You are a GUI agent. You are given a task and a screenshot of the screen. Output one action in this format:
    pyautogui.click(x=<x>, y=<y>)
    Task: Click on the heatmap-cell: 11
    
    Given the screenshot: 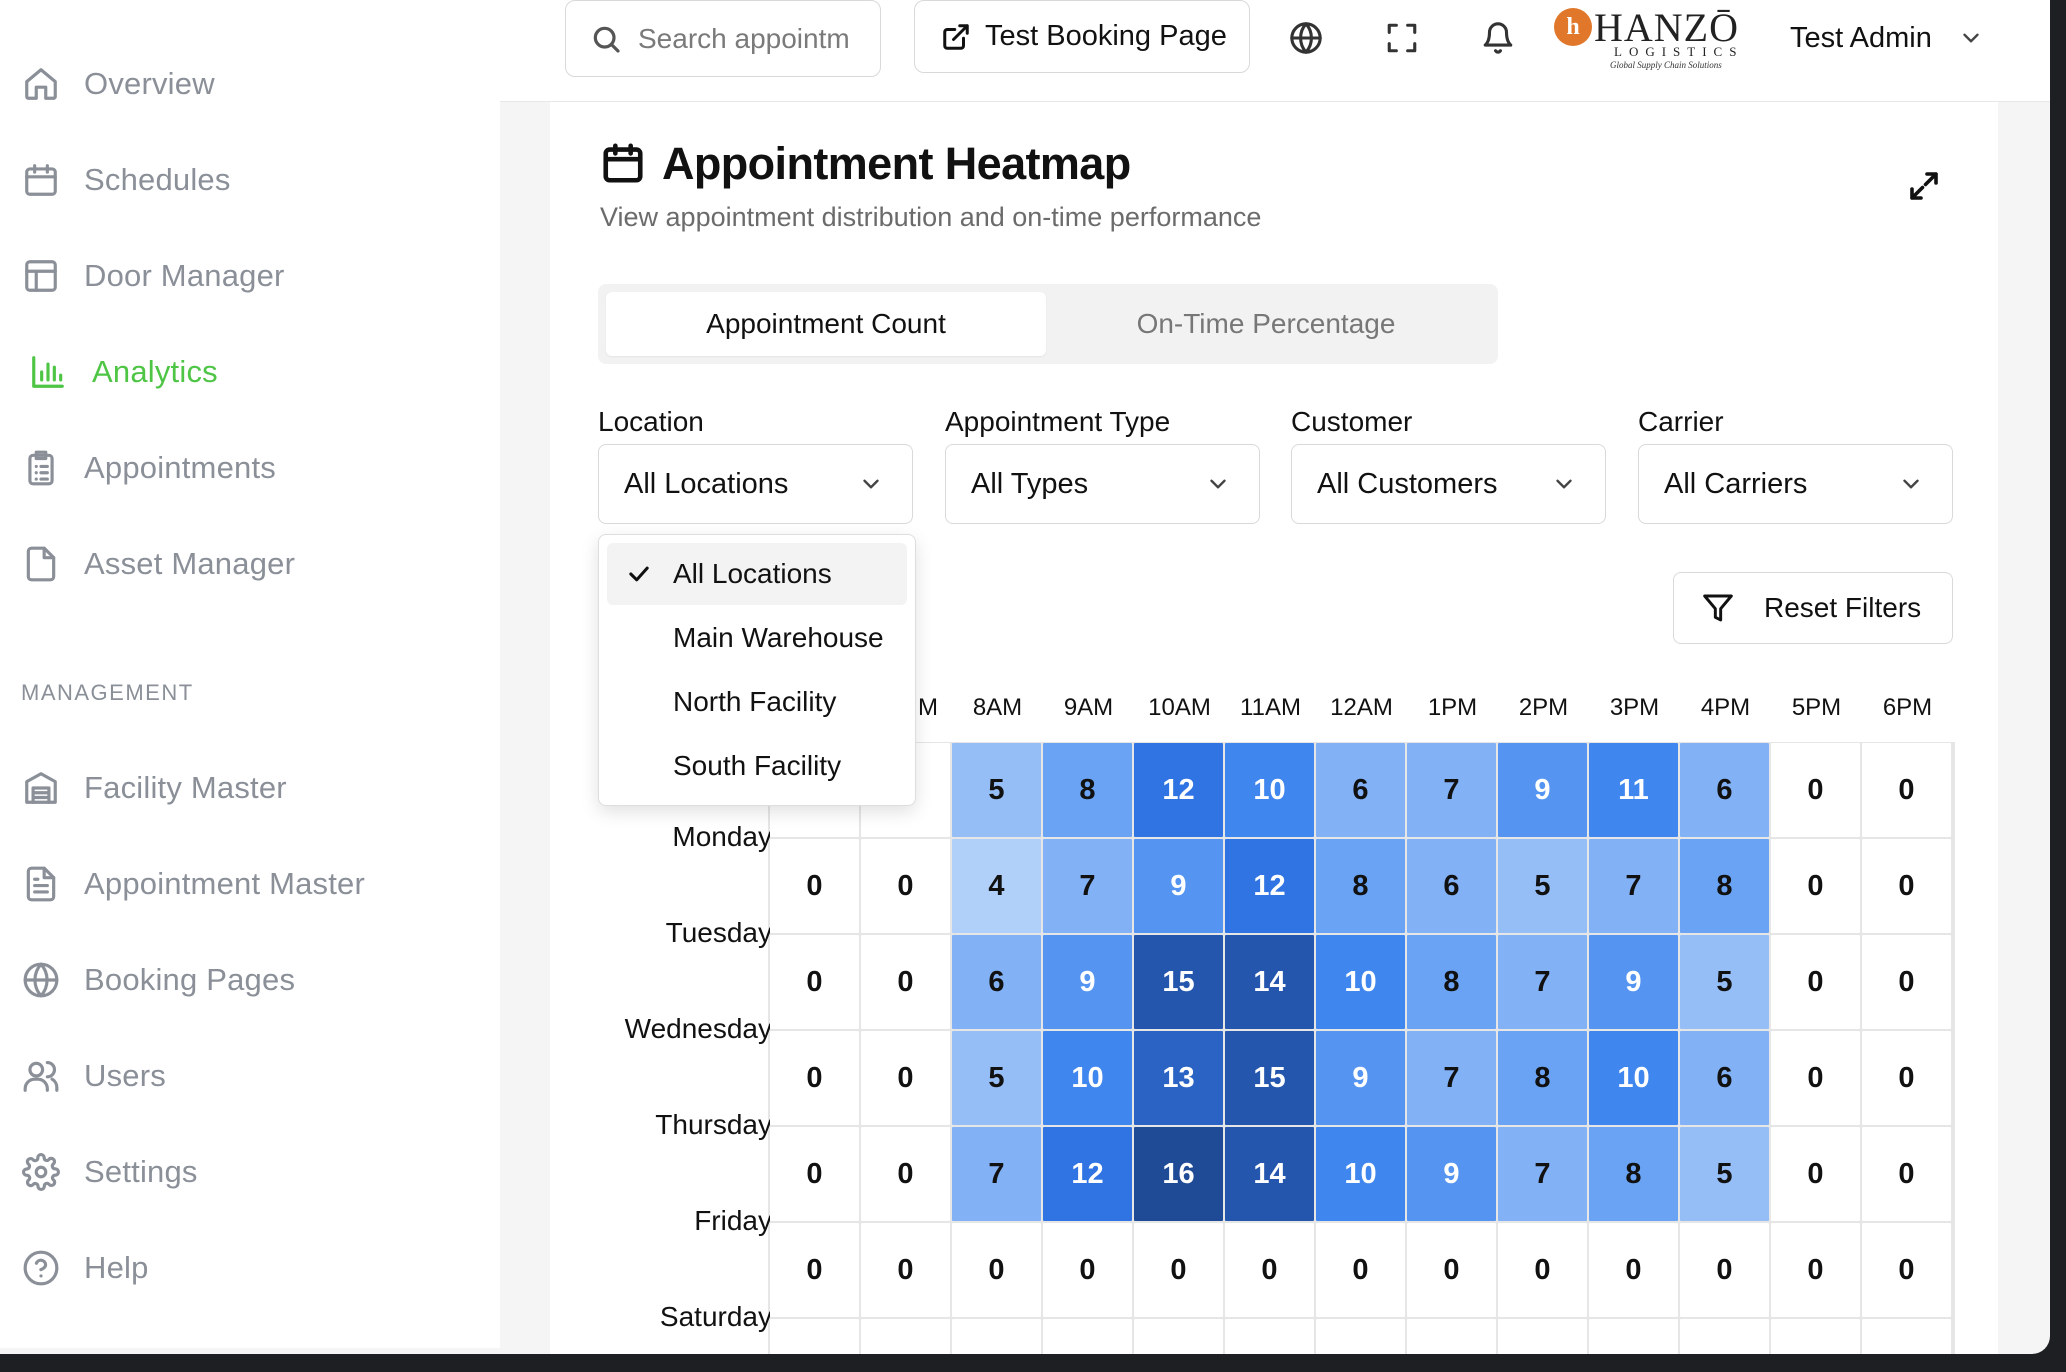 What is the action you would take?
    pyautogui.click(x=1633, y=790)
    